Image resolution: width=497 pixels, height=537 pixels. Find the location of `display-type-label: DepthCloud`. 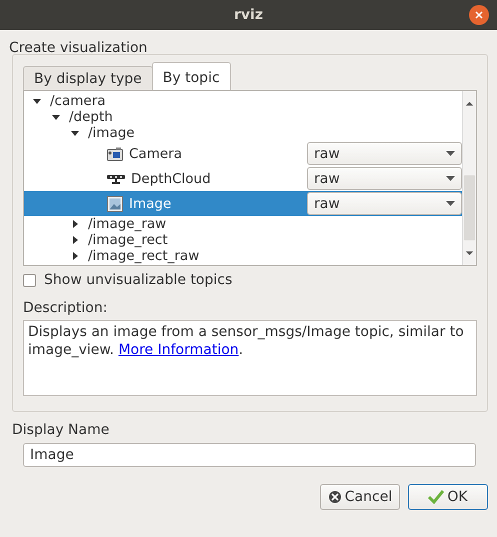

display-type-label: DepthCloud is located at coordinates (171, 178).